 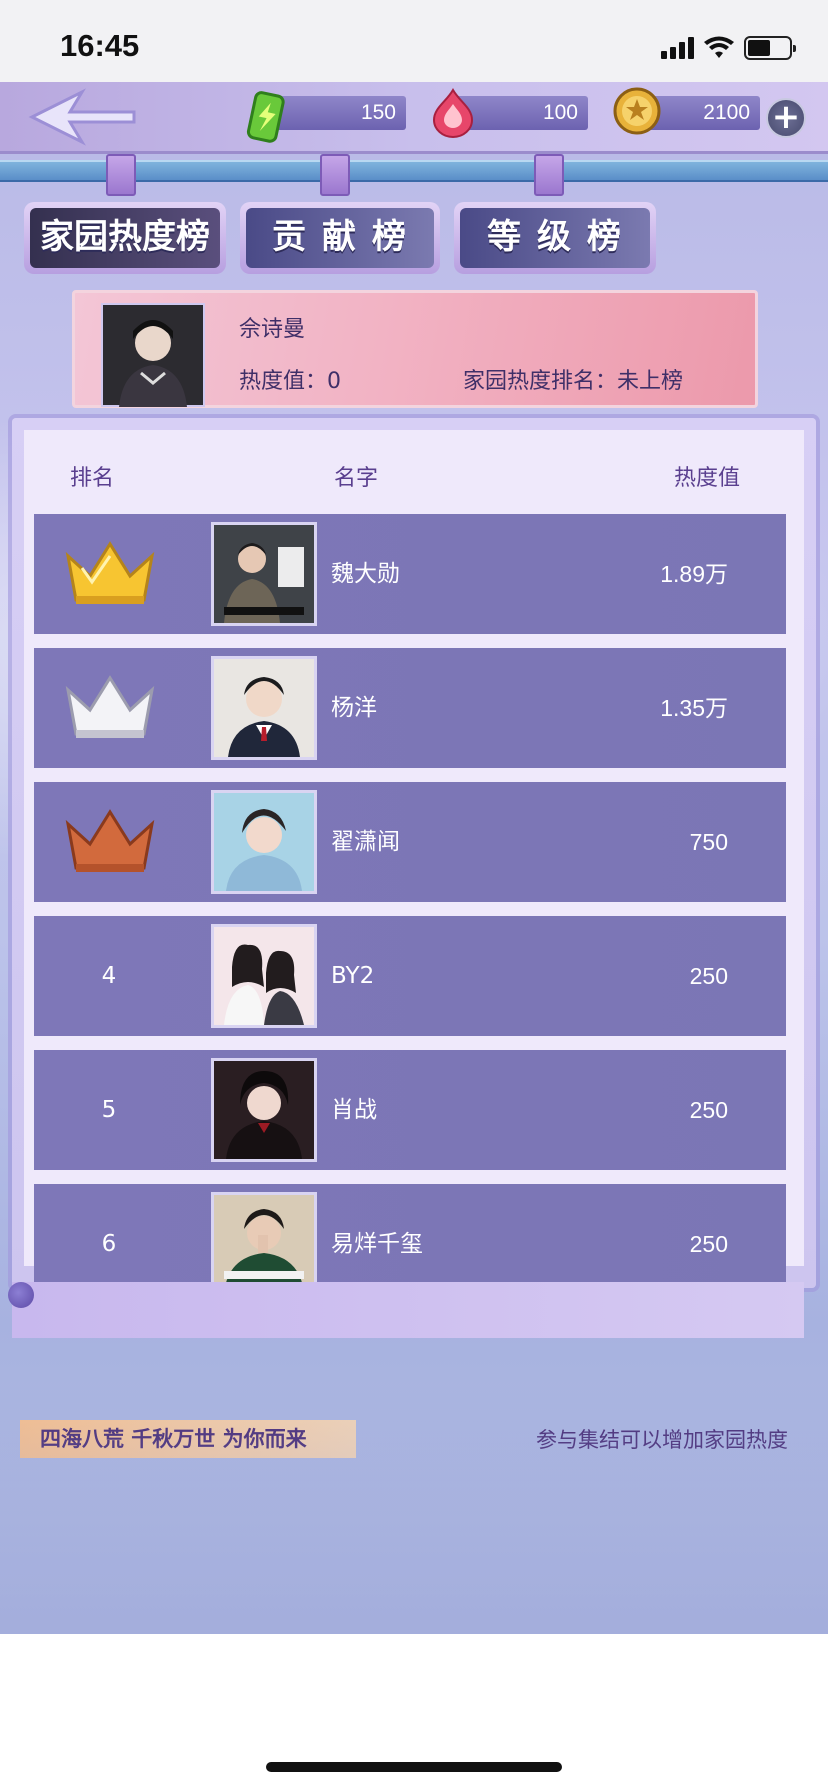 What do you see at coordinates (153, 355) in the screenshot?
I see `my-avatar` at bounding box center [153, 355].